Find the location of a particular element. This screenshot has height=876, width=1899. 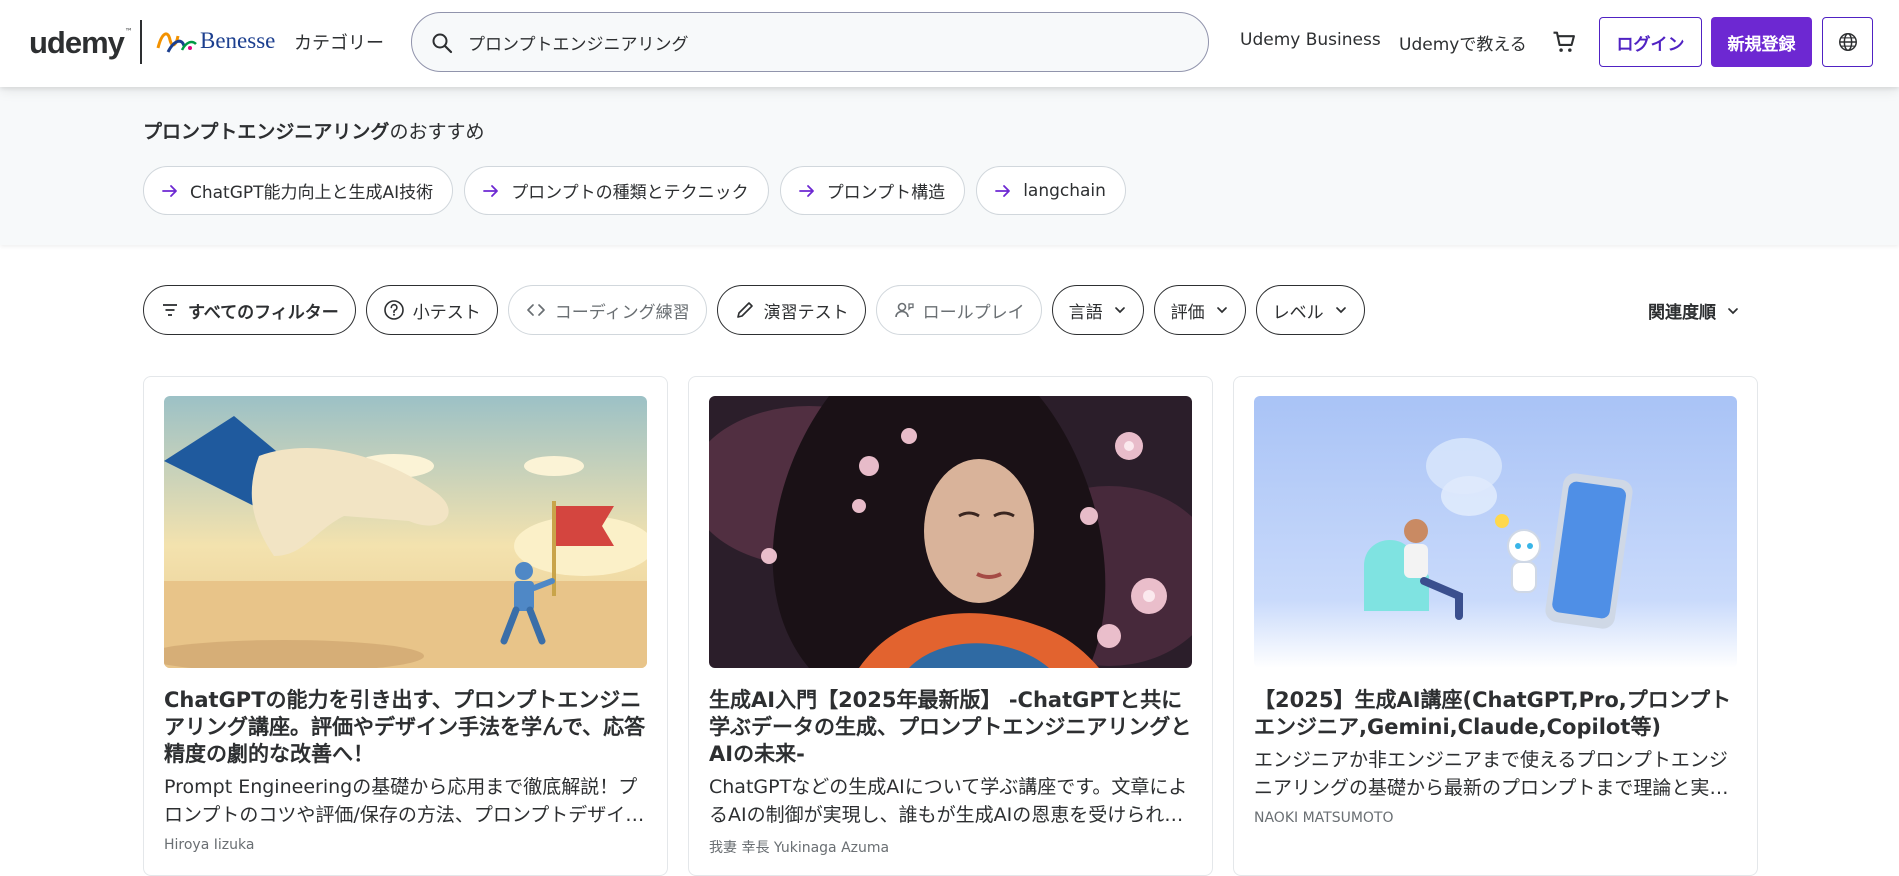

course-author: NAOKI MATSUMOTO is located at coordinates (1324, 818).